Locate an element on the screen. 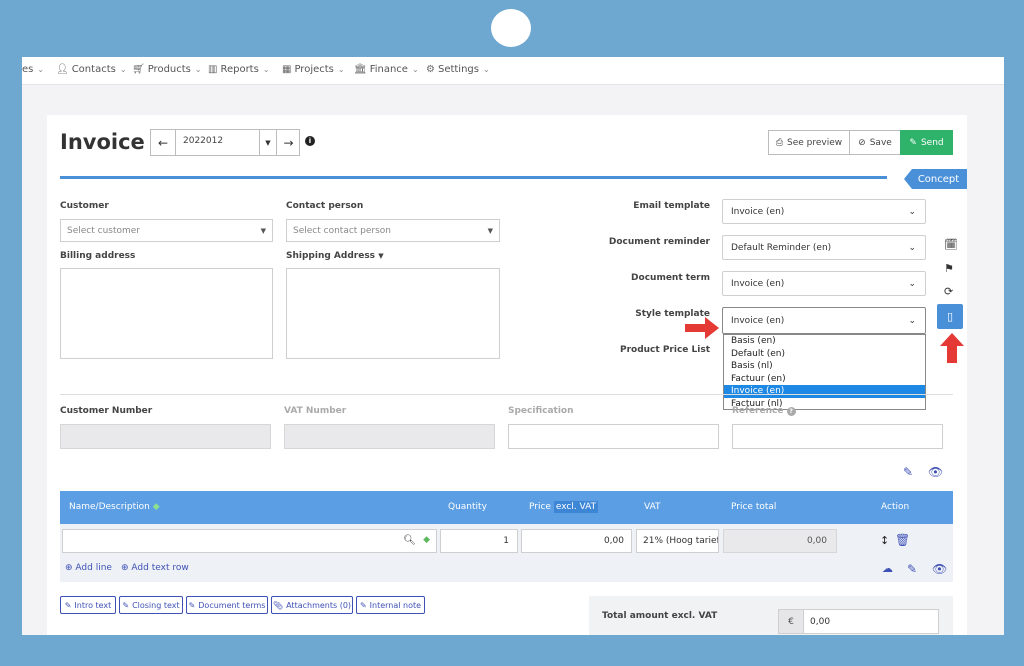 Image resolution: width=1024 pixels, height=666 pixels. customer-placeholder: Select customer is located at coordinates (104, 230).